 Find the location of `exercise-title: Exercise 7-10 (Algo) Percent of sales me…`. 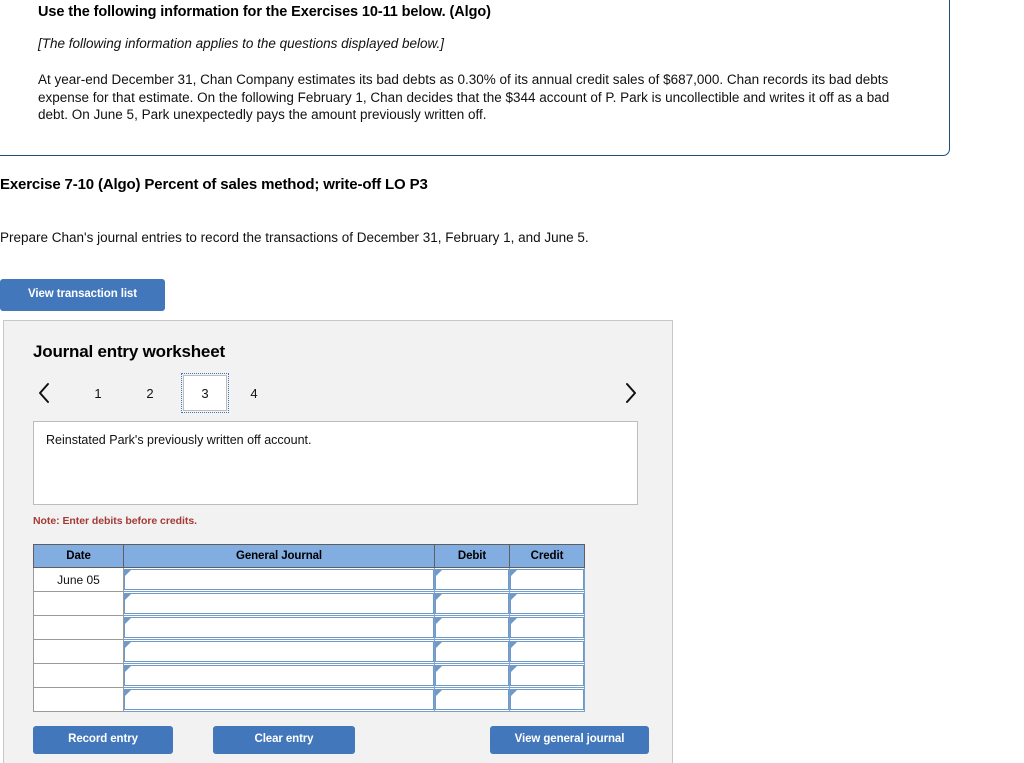

exercise-title: Exercise 7-10 (Algo) Percent of sales me… is located at coordinates (214, 184).